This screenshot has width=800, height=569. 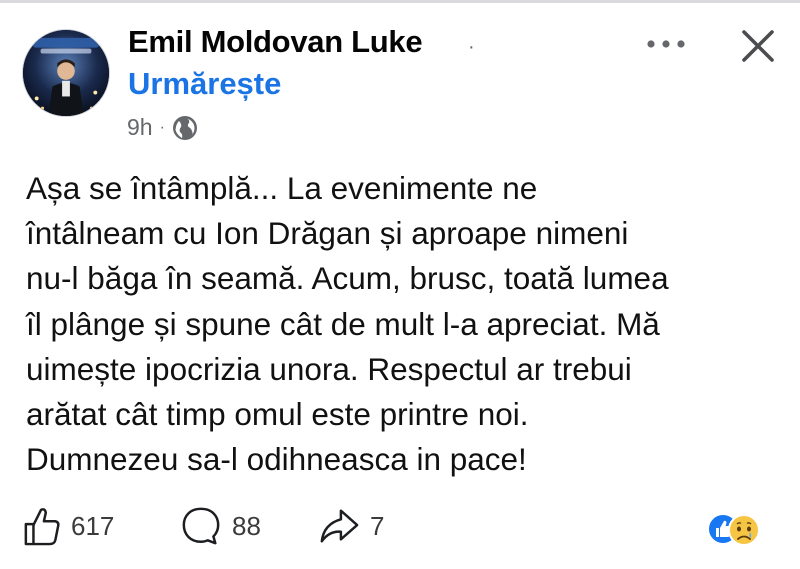 What do you see at coordinates (377, 525) in the screenshot?
I see `share-count: 7` at bounding box center [377, 525].